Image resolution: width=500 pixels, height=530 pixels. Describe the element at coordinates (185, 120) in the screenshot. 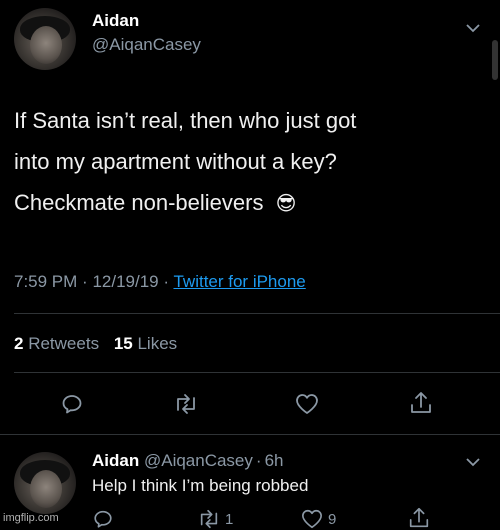

I see `tweet-text-line: If Santa isn’t real, then who just got` at that location.